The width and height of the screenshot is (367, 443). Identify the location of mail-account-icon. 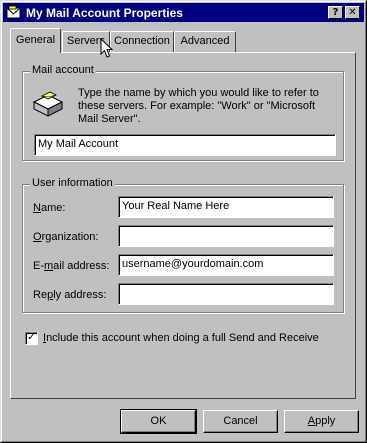
(13, 12).